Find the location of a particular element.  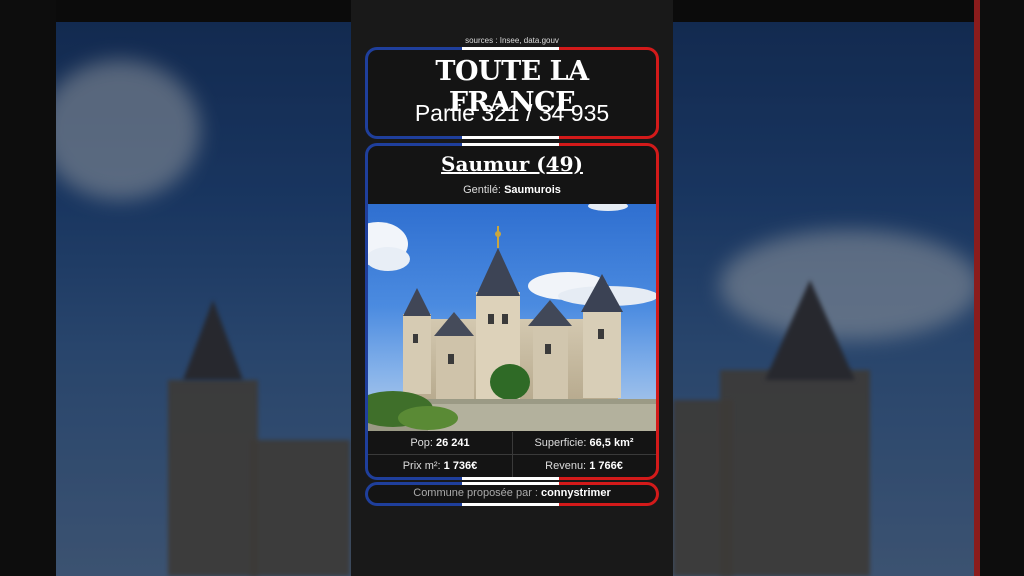

stat-prix: Prix m²: 1 736€ is located at coordinates (440, 466).